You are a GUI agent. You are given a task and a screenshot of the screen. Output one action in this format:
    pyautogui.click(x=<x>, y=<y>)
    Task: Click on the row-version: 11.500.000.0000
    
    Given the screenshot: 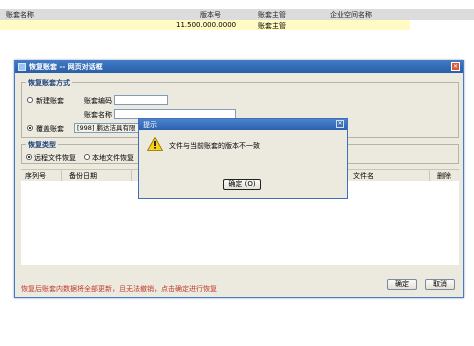 What is the action you would take?
    pyautogui.click(x=206, y=25)
    